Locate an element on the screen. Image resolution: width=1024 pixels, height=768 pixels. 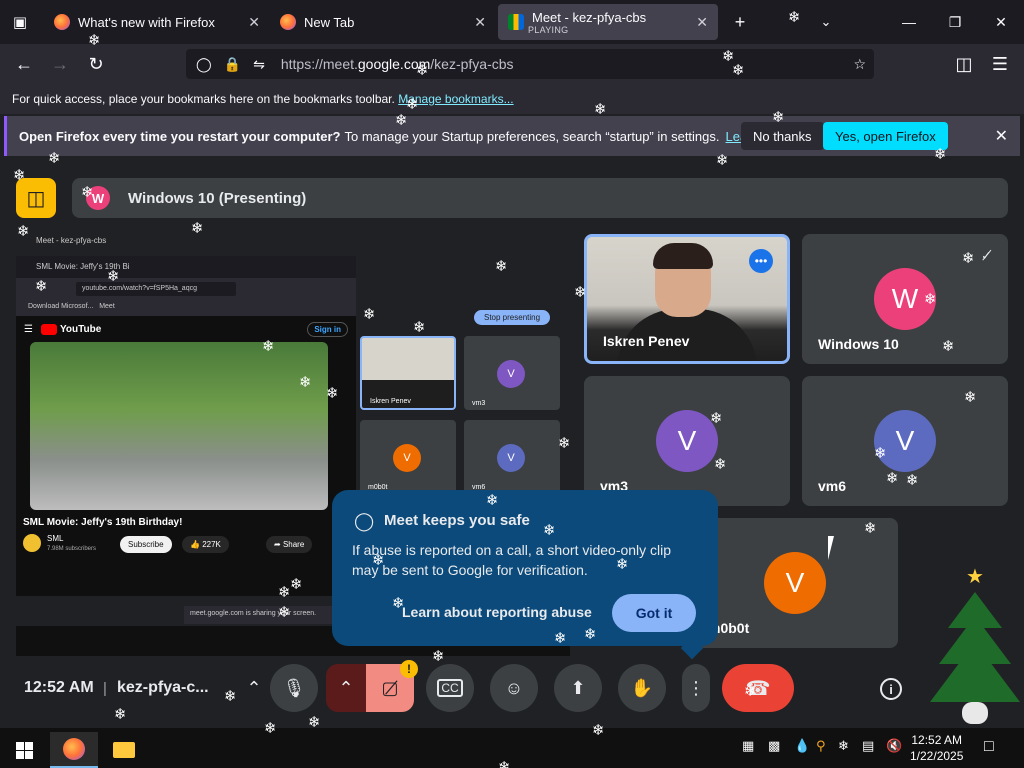
firefox-icon is located at coordinates (62, 22).